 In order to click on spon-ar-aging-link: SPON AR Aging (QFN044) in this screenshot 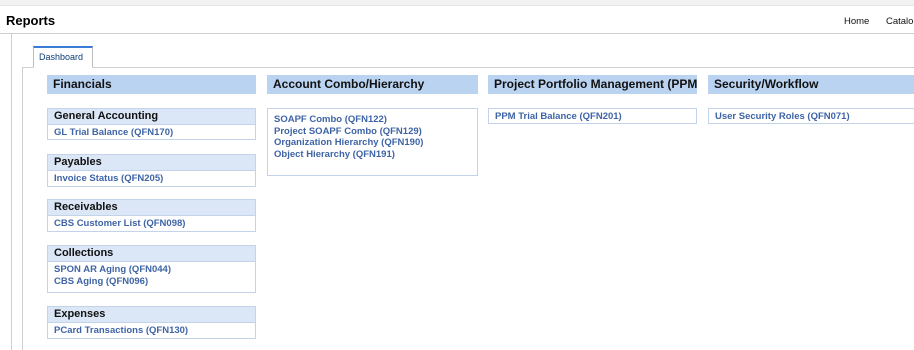, I will do `click(154, 270)`.